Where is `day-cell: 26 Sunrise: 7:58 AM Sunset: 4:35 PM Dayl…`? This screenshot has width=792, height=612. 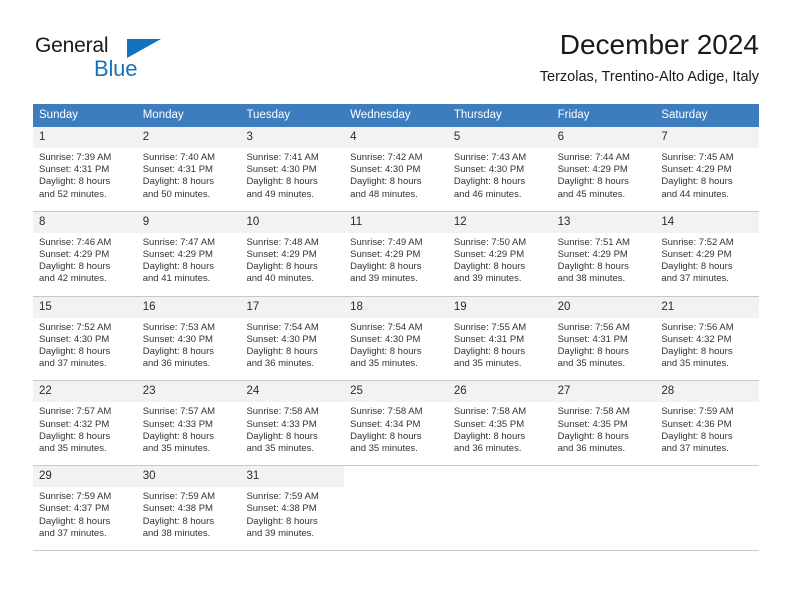
day-cell: 26 Sunrise: 7:58 AM Sunset: 4:35 PM Dayl… is located at coordinates (499, 423).